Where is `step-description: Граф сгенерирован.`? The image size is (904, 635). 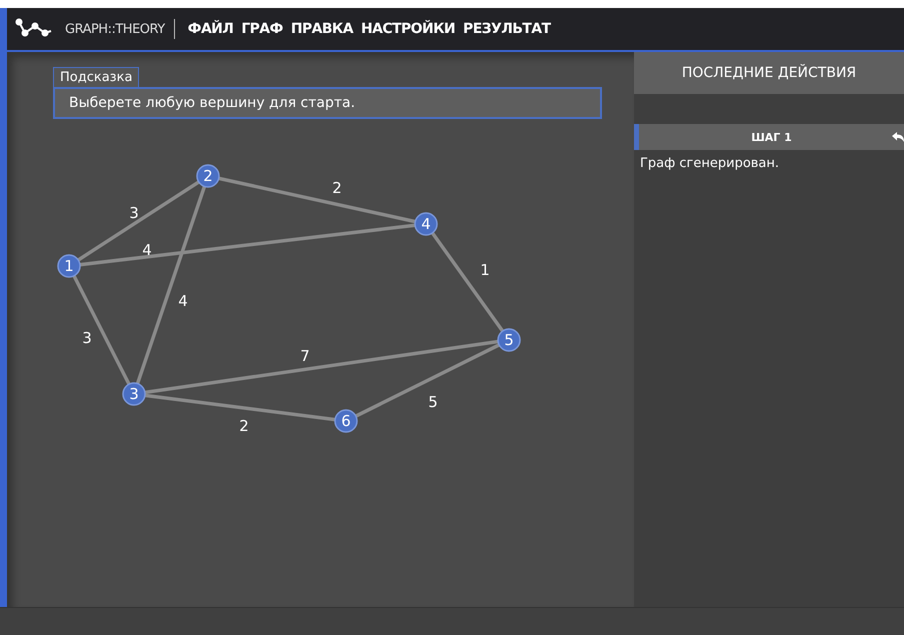 step-description: Граф сгенерирован. is located at coordinates (709, 164).